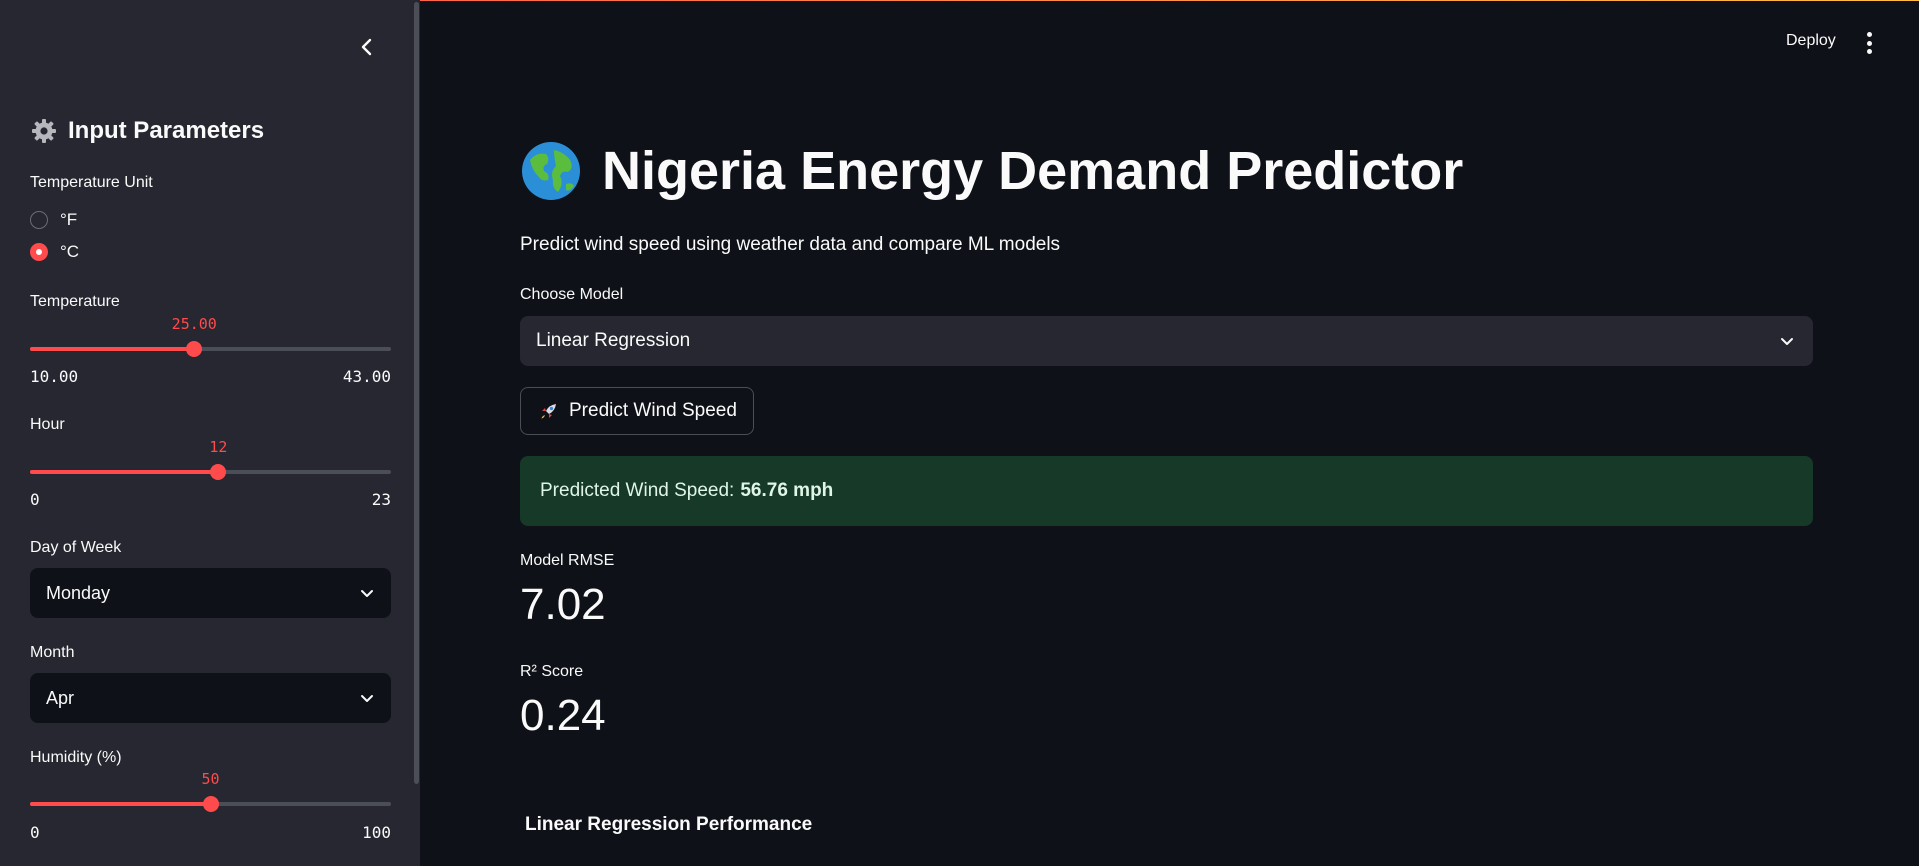 The width and height of the screenshot is (1919, 866). Describe the element at coordinates (376, 832) in the screenshot. I see `humidity-max: 100` at that location.